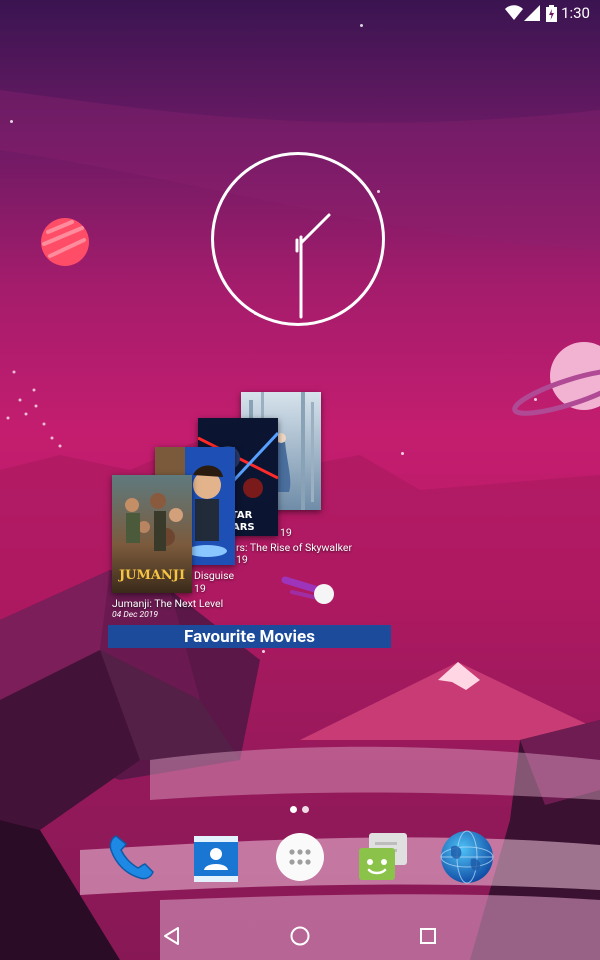  I want to click on back-icon, so click(171, 936).